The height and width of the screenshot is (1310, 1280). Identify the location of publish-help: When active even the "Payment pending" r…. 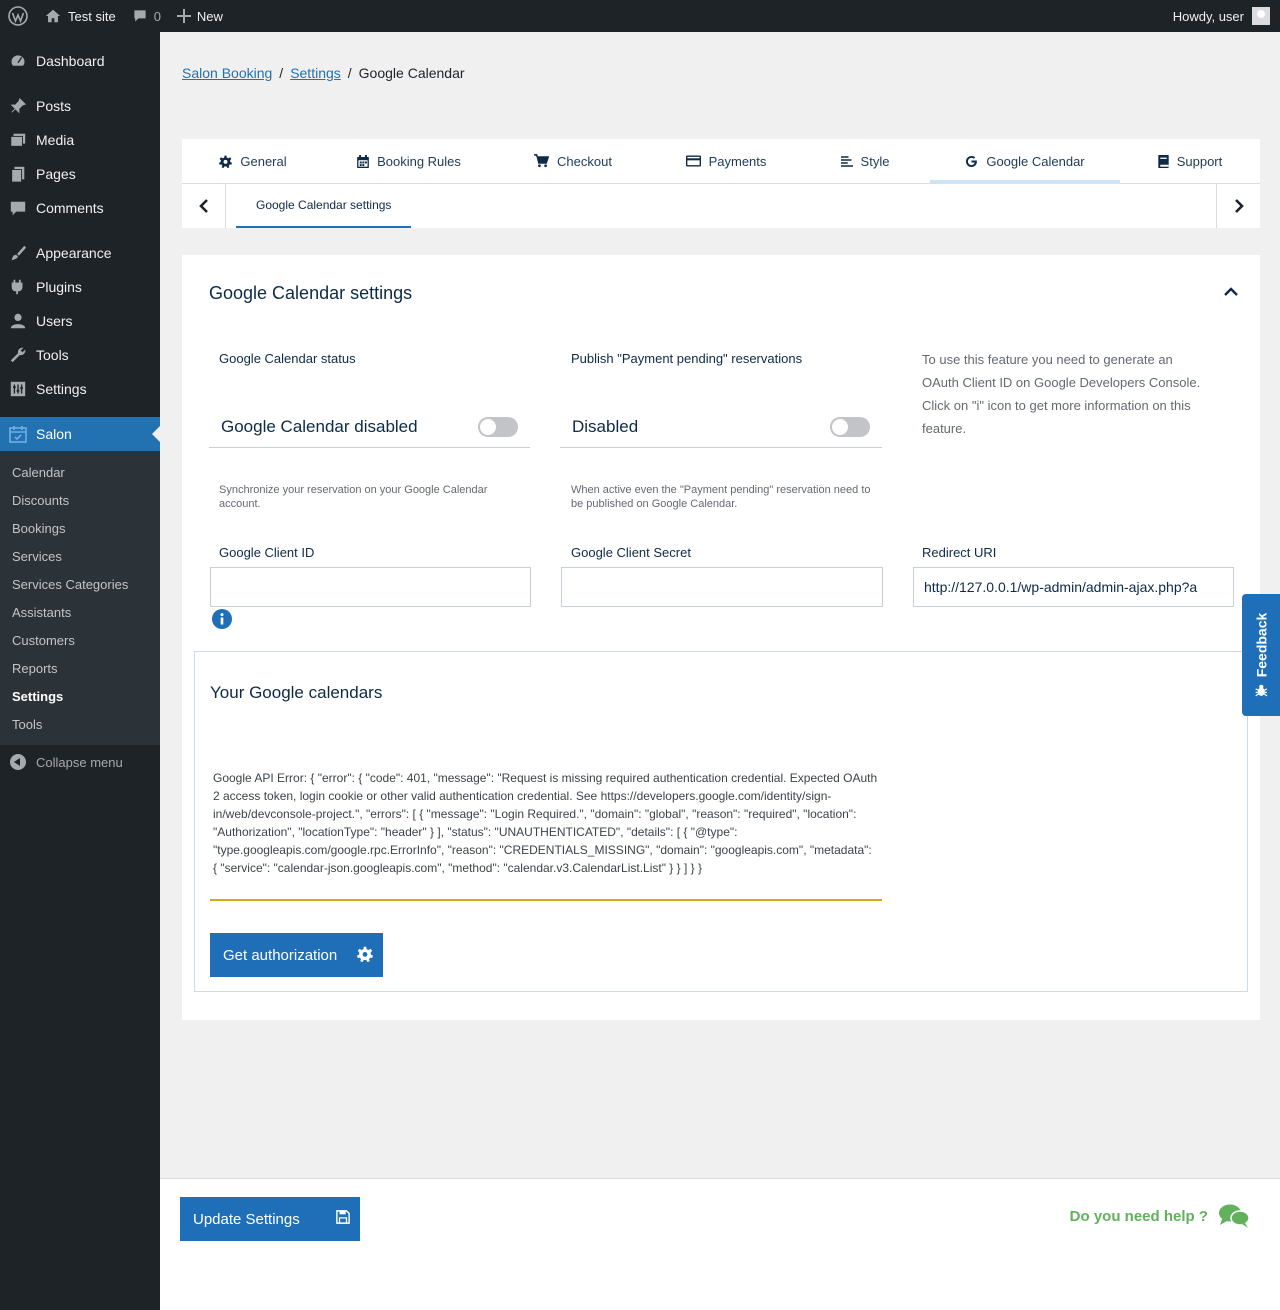
(721, 497).